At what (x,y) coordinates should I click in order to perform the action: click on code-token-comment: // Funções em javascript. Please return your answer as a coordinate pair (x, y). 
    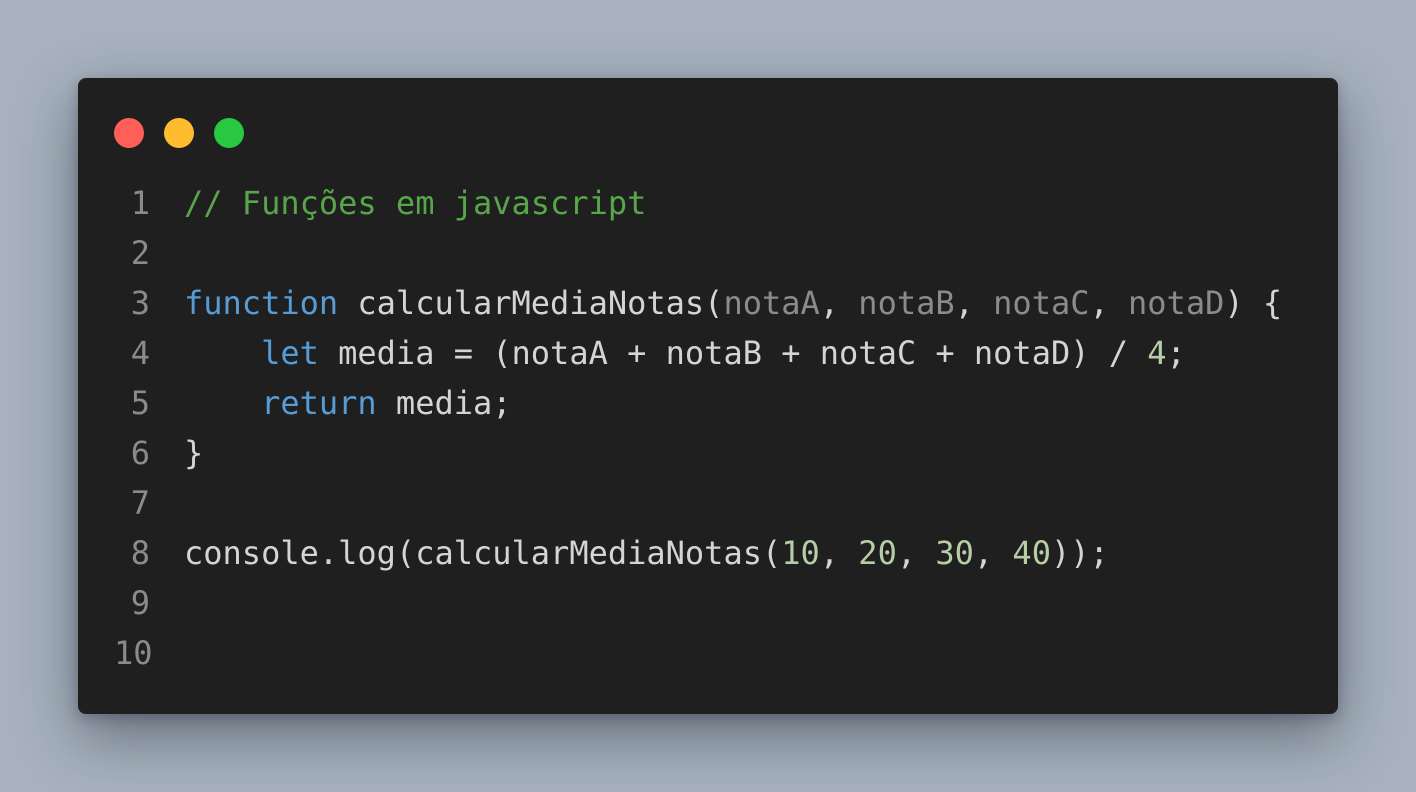
    Looking at the image, I should click on (415, 203).